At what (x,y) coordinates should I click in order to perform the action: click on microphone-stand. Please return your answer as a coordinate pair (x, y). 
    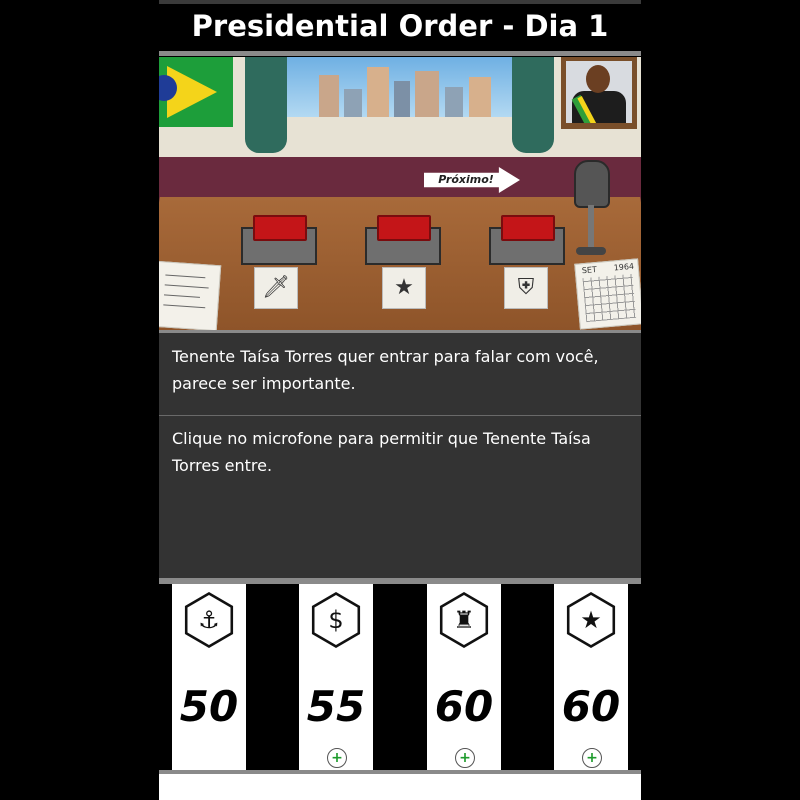
    Looking at the image, I should click on (591, 226).